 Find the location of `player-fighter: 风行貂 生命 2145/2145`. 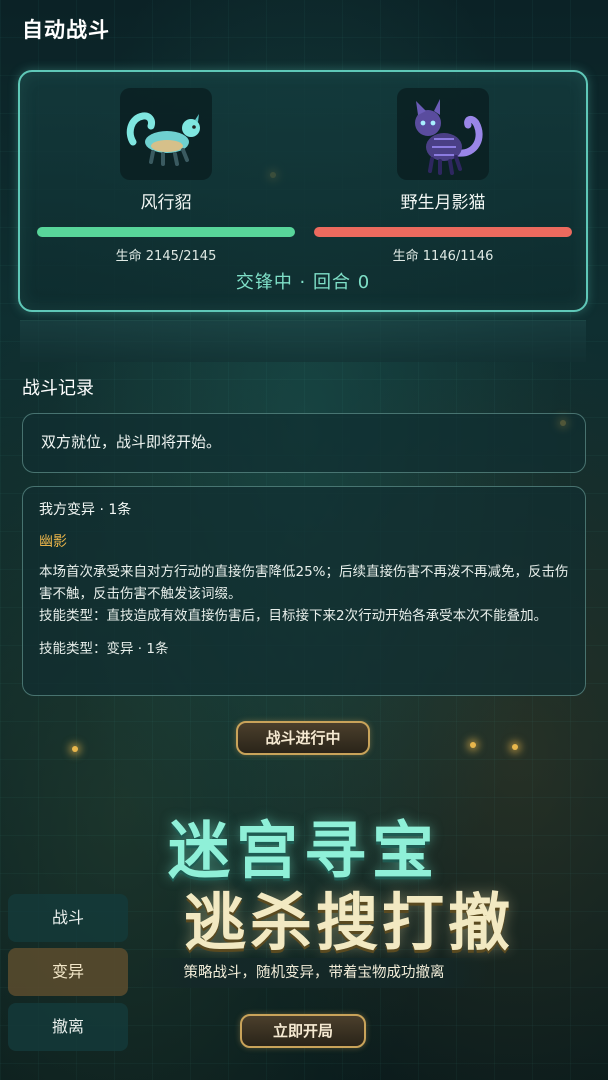

player-fighter: 风行貂 生命 2145/2145 is located at coordinates (166, 176).